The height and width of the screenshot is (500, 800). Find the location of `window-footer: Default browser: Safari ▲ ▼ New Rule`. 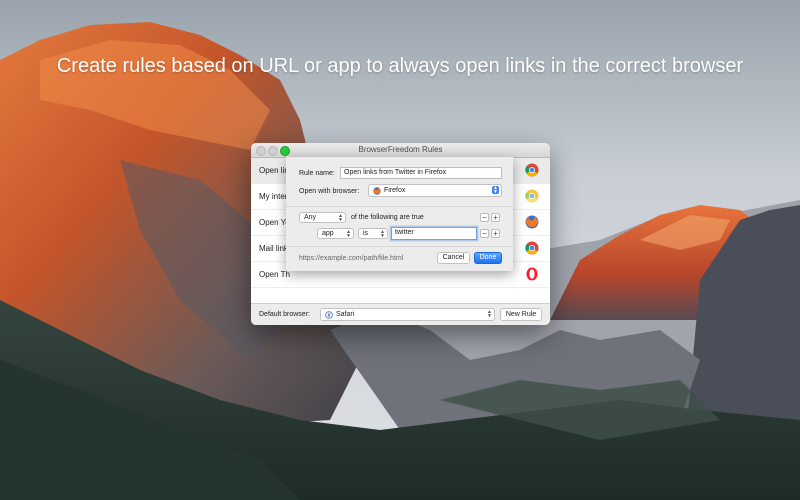

window-footer: Default browser: Safari ▲ ▼ New Rule is located at coordinates (400, 314).